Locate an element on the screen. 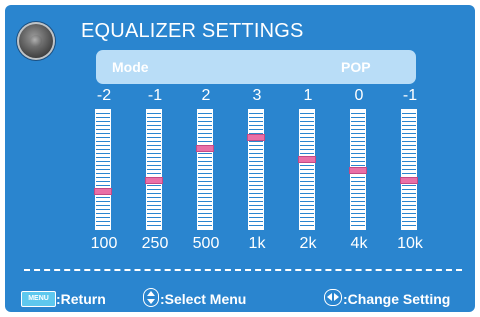 The height and width of the screenshot is (317, 480). band-frequency: 4k is located at coordinates (359, 243).